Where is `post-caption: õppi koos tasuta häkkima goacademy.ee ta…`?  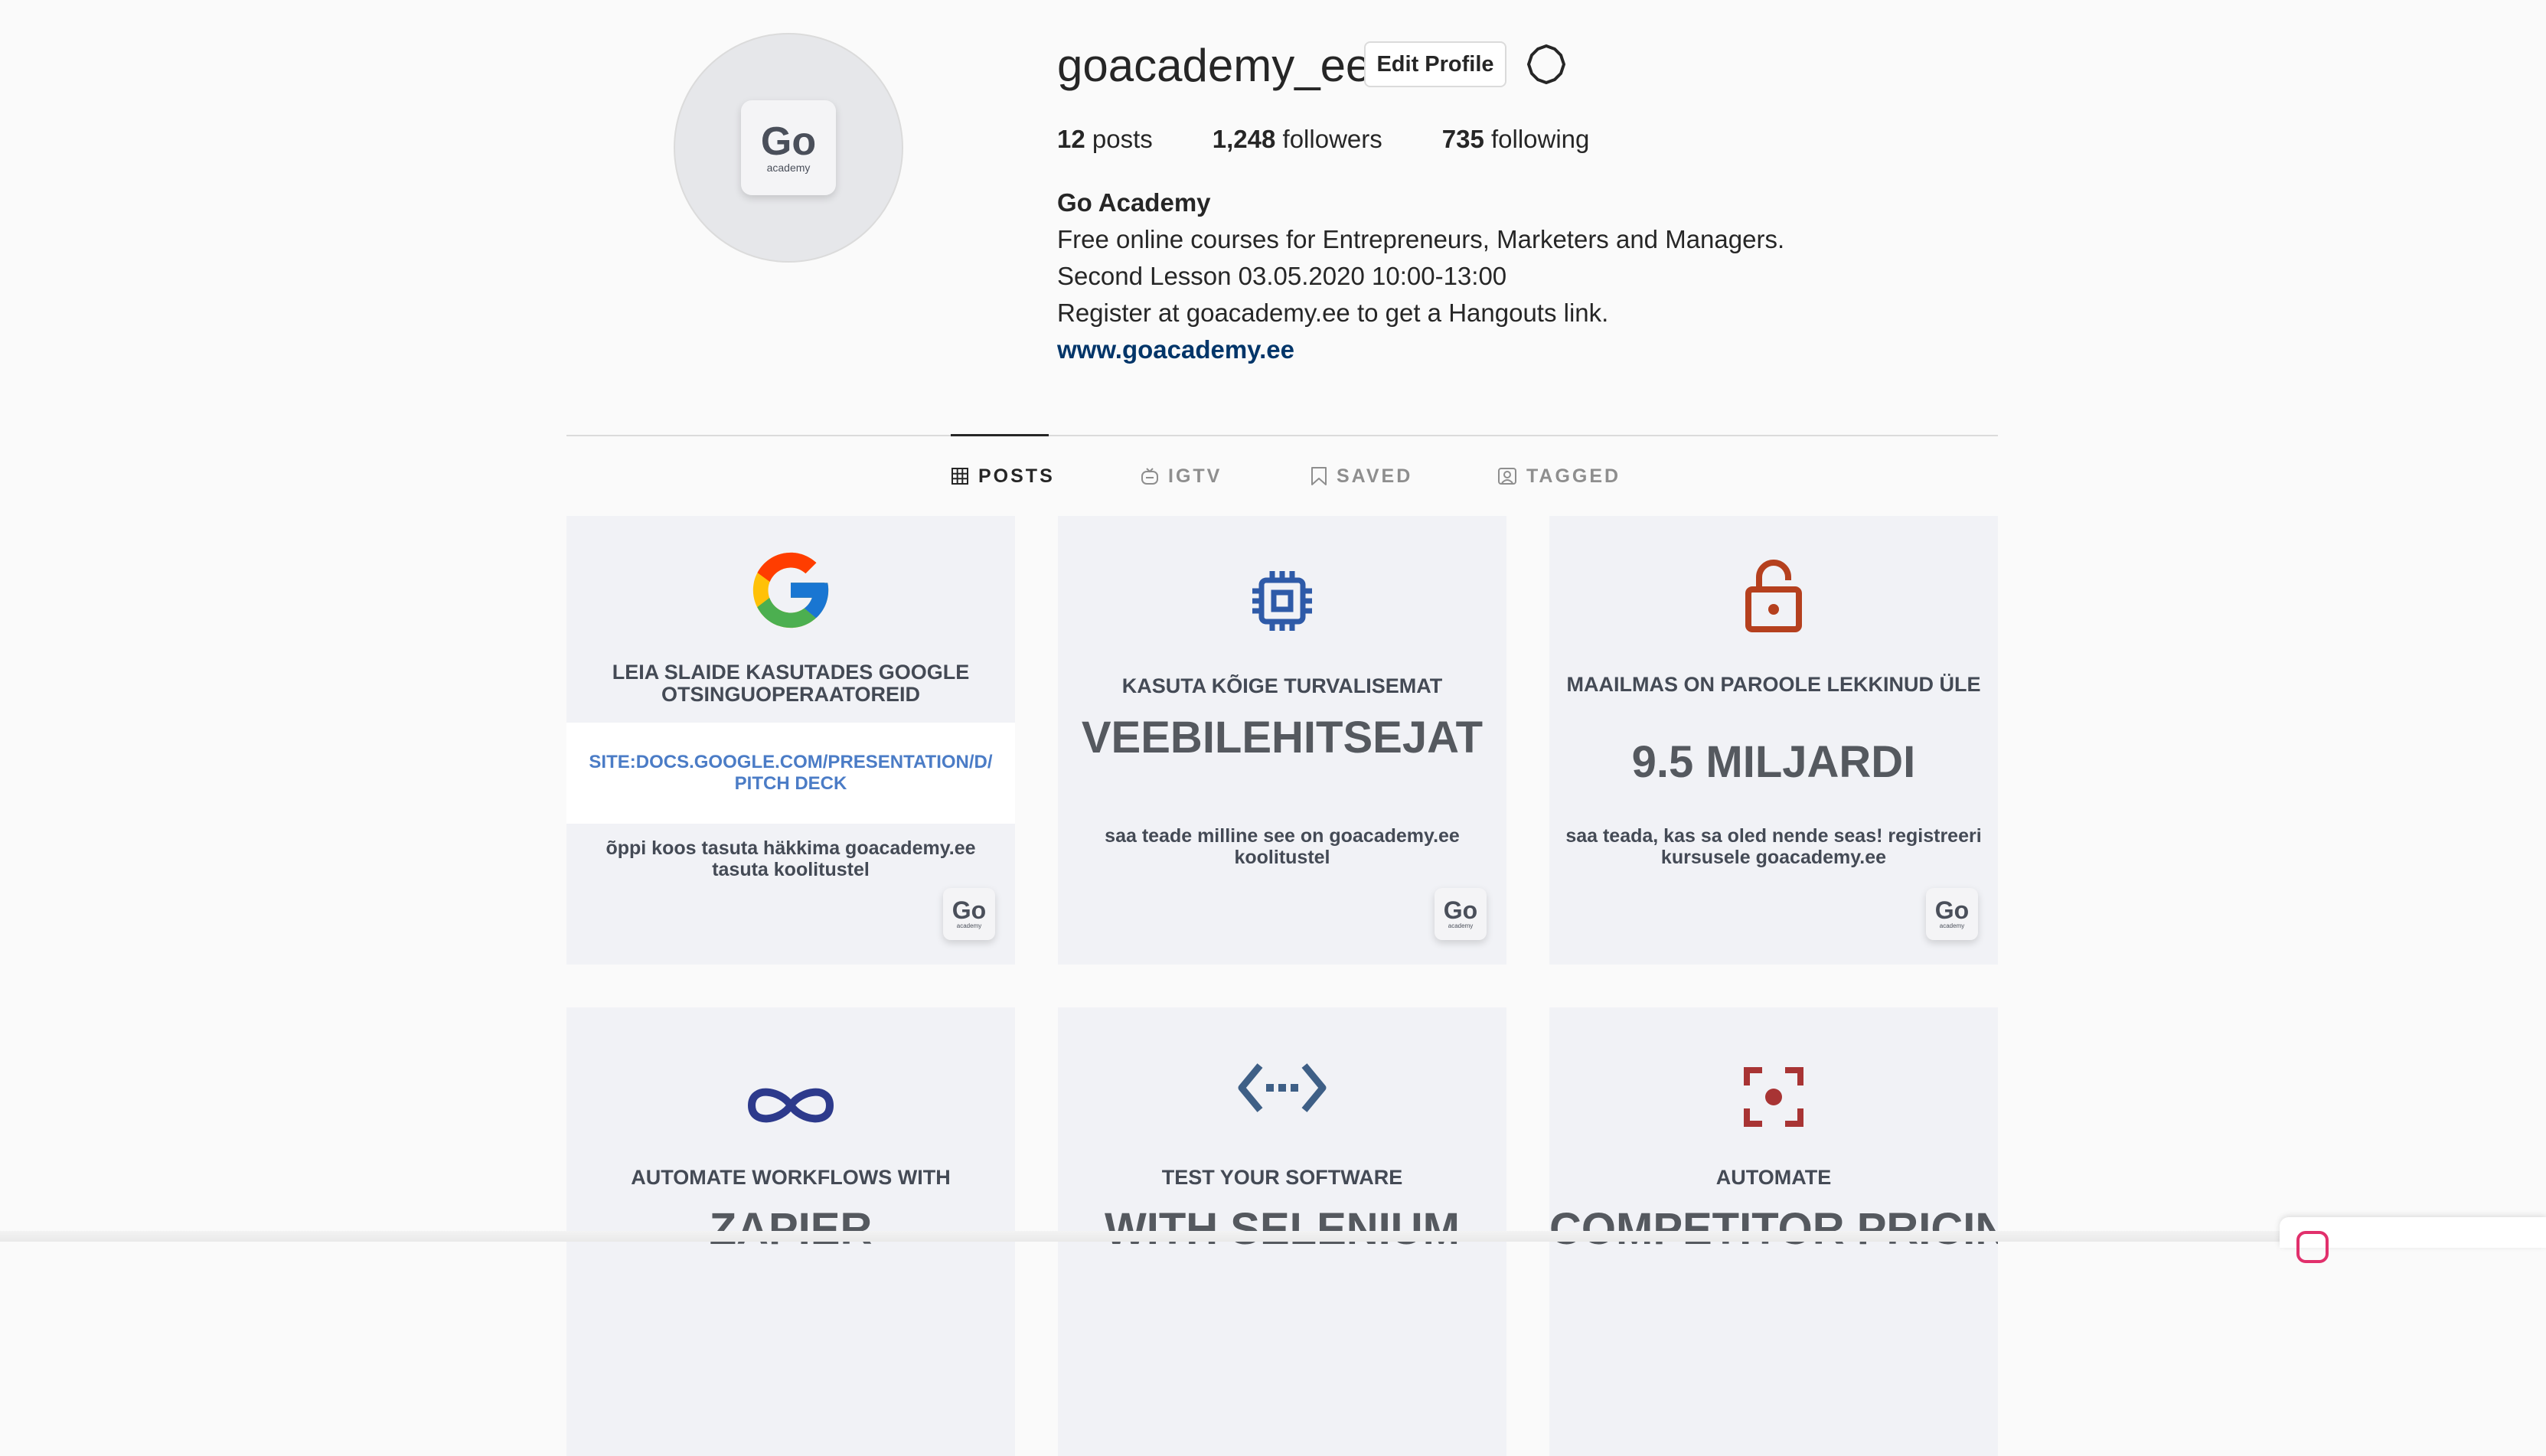
post-caption: õppi koos tasuta häkkima goacademy.ee ta… is located at coordinates (791, 858).